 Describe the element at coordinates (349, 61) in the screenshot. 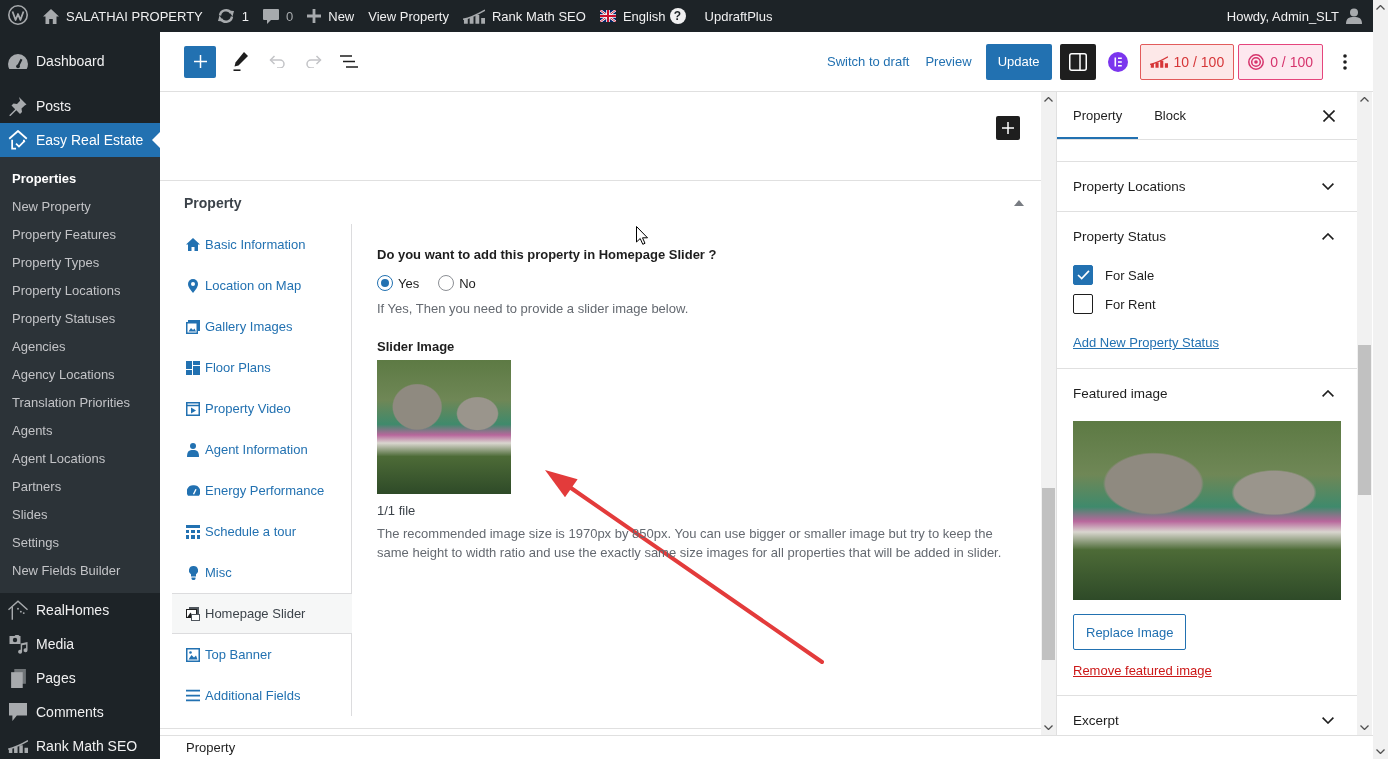

I see `list-view-icon` at that location.